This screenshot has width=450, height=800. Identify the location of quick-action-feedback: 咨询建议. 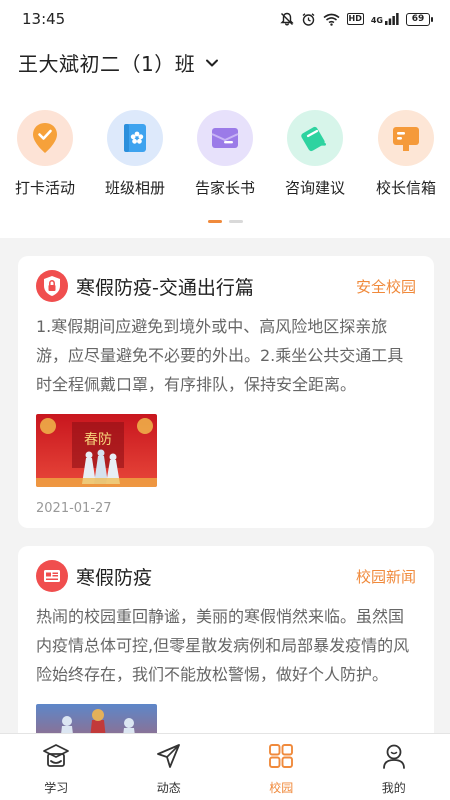
(315, 154).